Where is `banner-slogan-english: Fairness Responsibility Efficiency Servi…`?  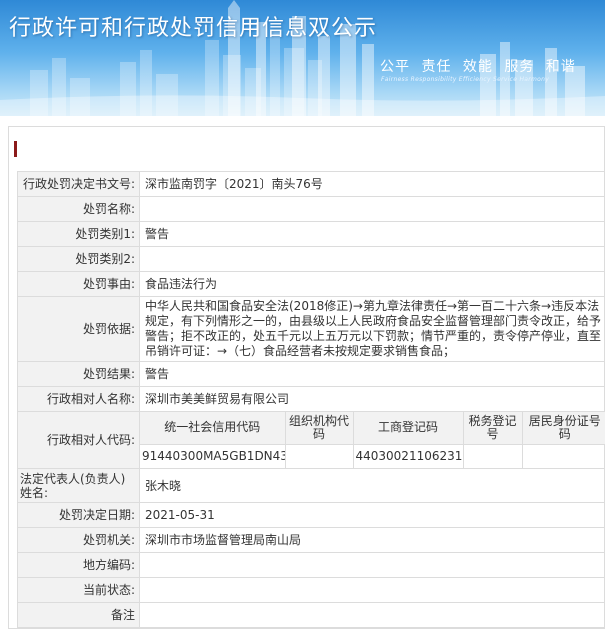 banner-slogan-english: Fairness Responsibility Efficiency Servi… is located at coordinates (465, 79).